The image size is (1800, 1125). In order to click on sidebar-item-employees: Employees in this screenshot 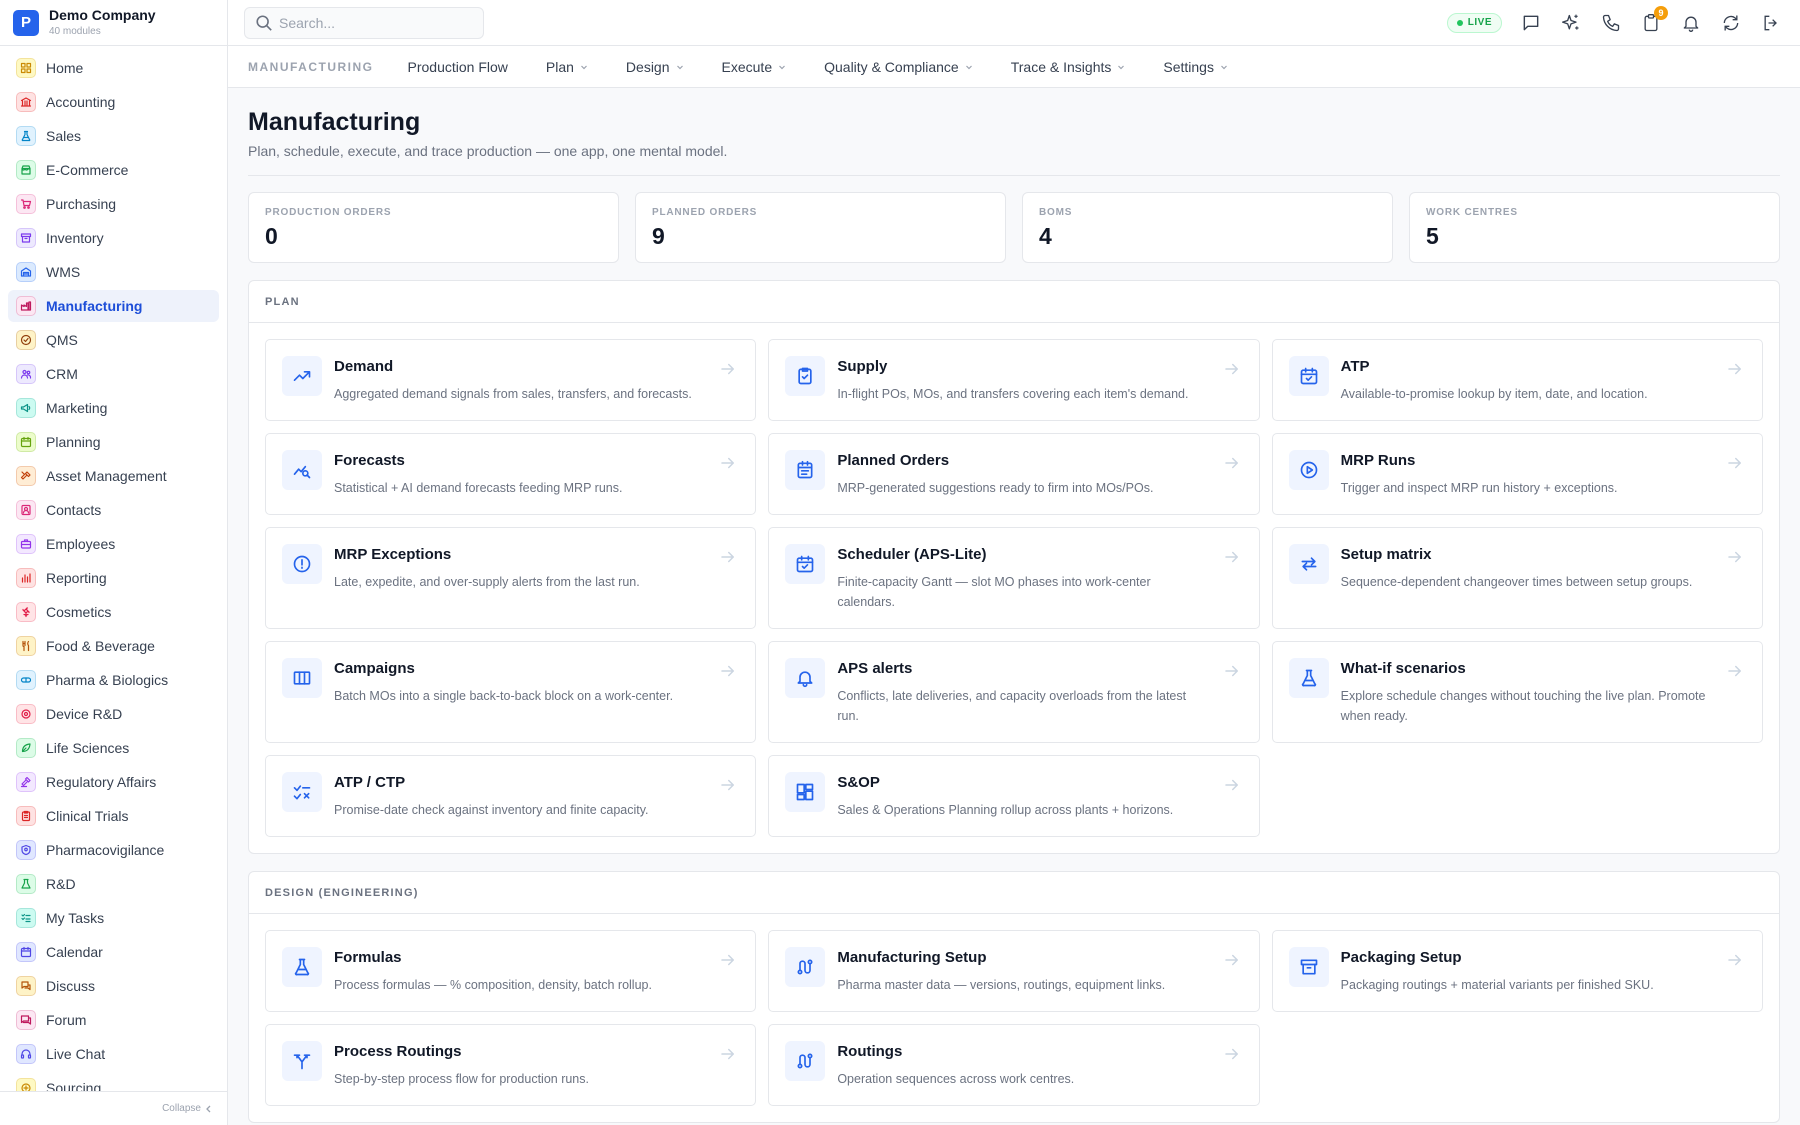, I will do `click(113, 544)`.